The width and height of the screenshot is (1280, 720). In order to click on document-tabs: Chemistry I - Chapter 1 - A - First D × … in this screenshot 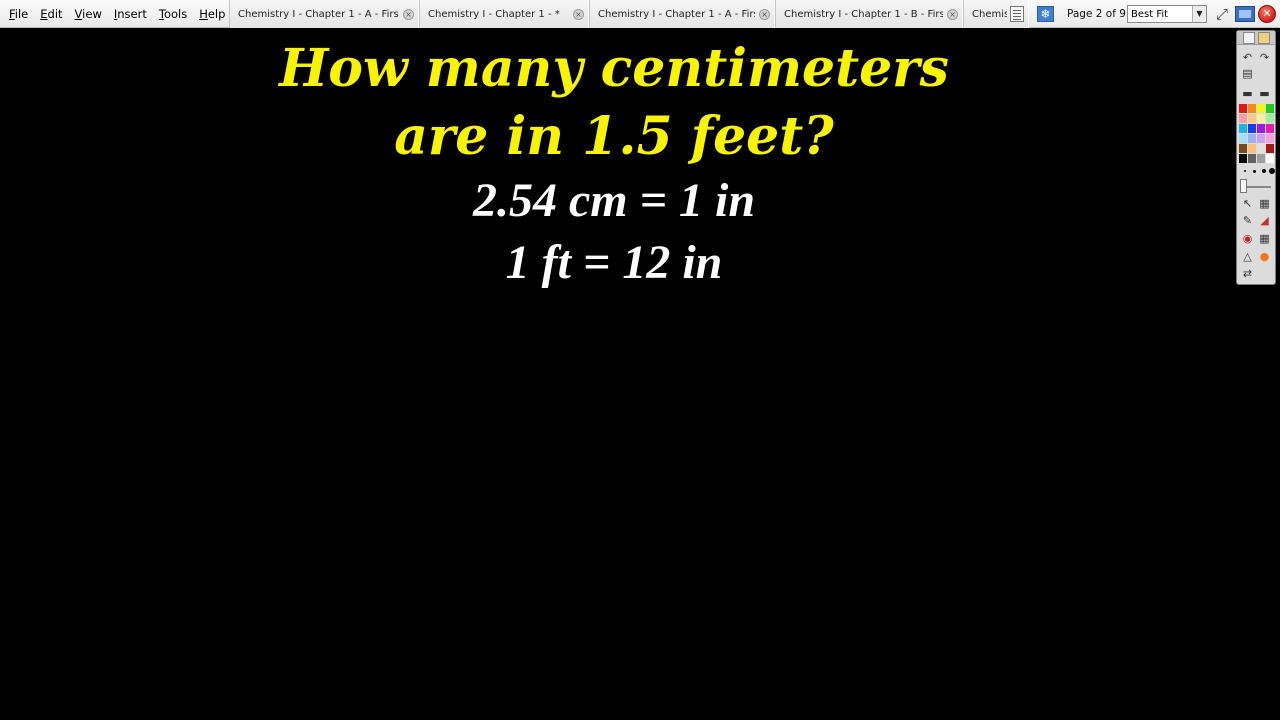, I will do `click(629, 14)`.